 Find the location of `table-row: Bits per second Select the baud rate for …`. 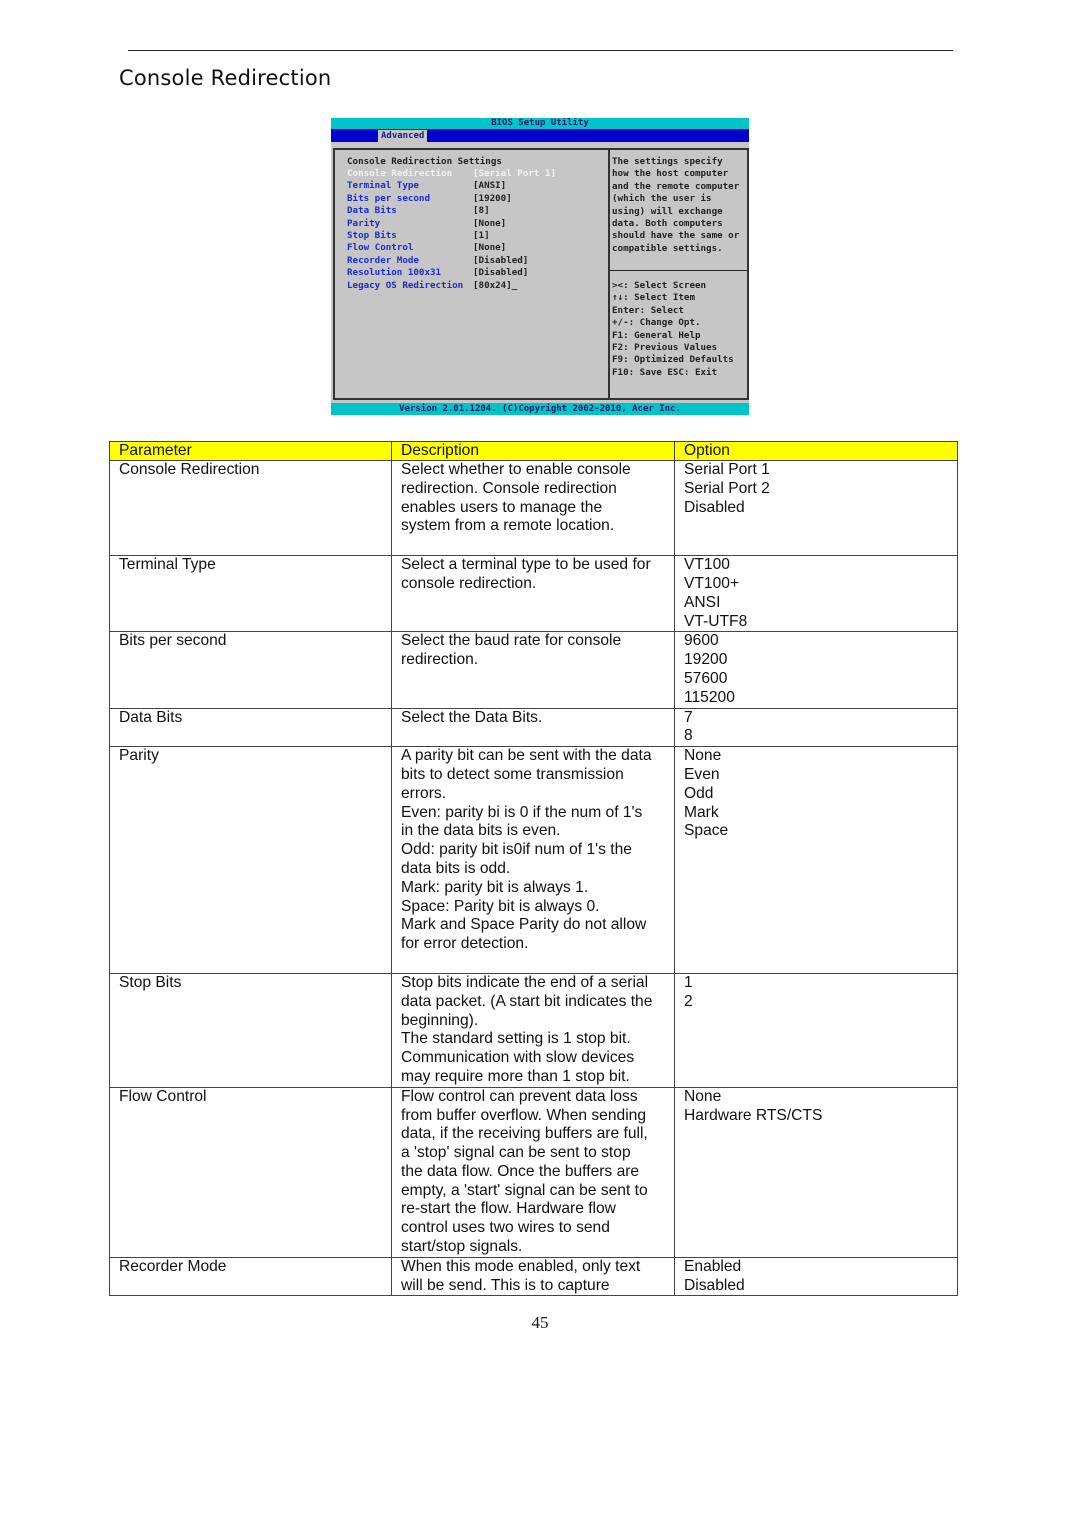

table-row: Bits per second Select the baud rate for … is located at coordinates (533, 670).